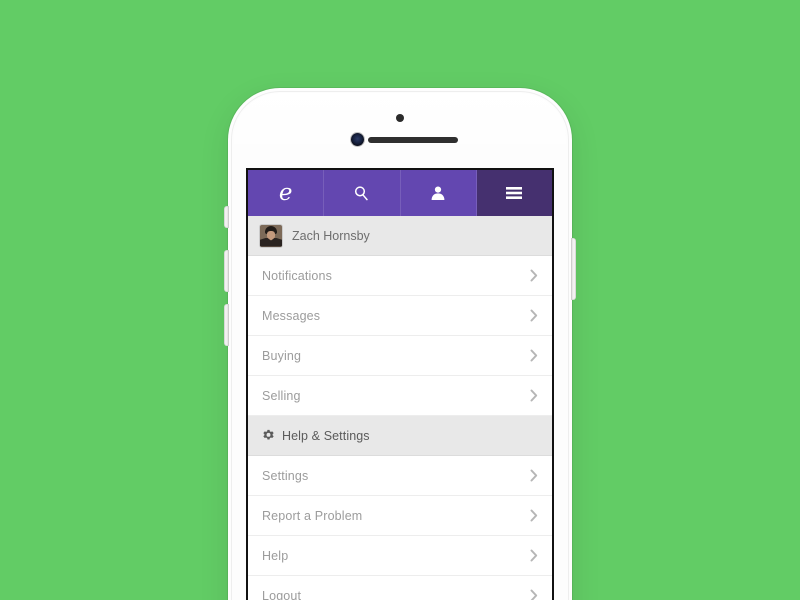 The image size is (800, 600). I want to click on avatar, so click(271, 235).